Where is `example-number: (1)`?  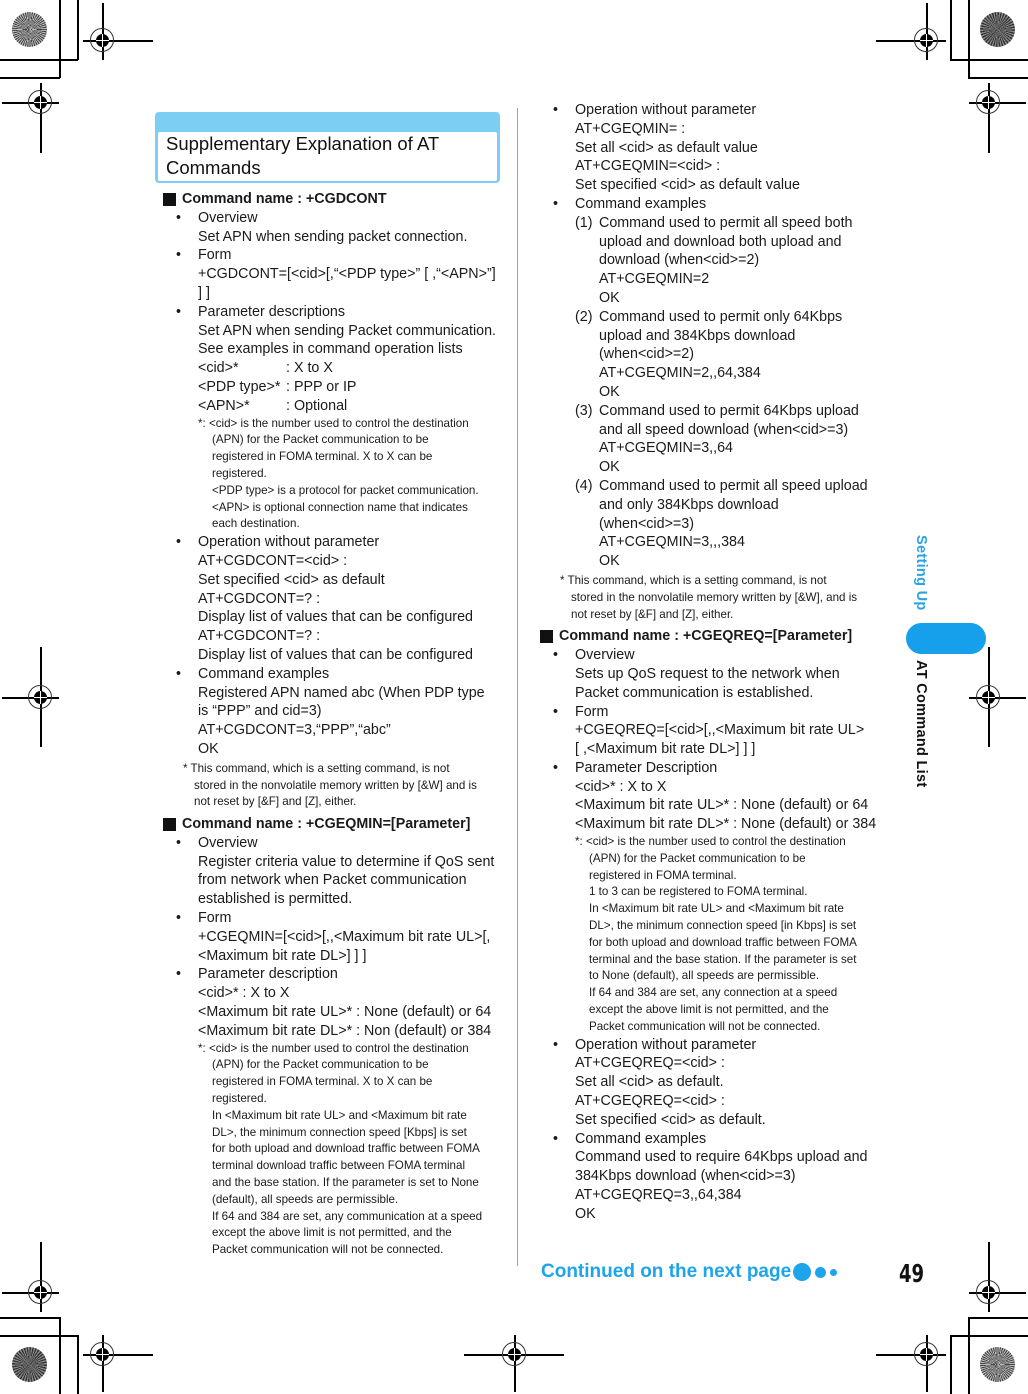 example-number: (1) is located at coordinates (584, 222).